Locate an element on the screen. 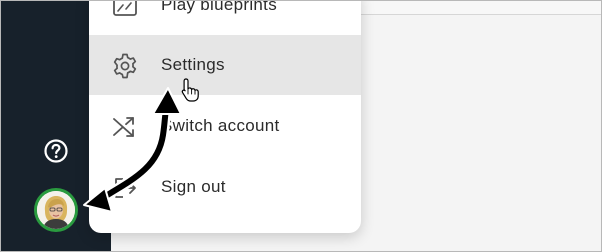  menu-item-switch-account: Switch account is located at coordinates (225, 126).